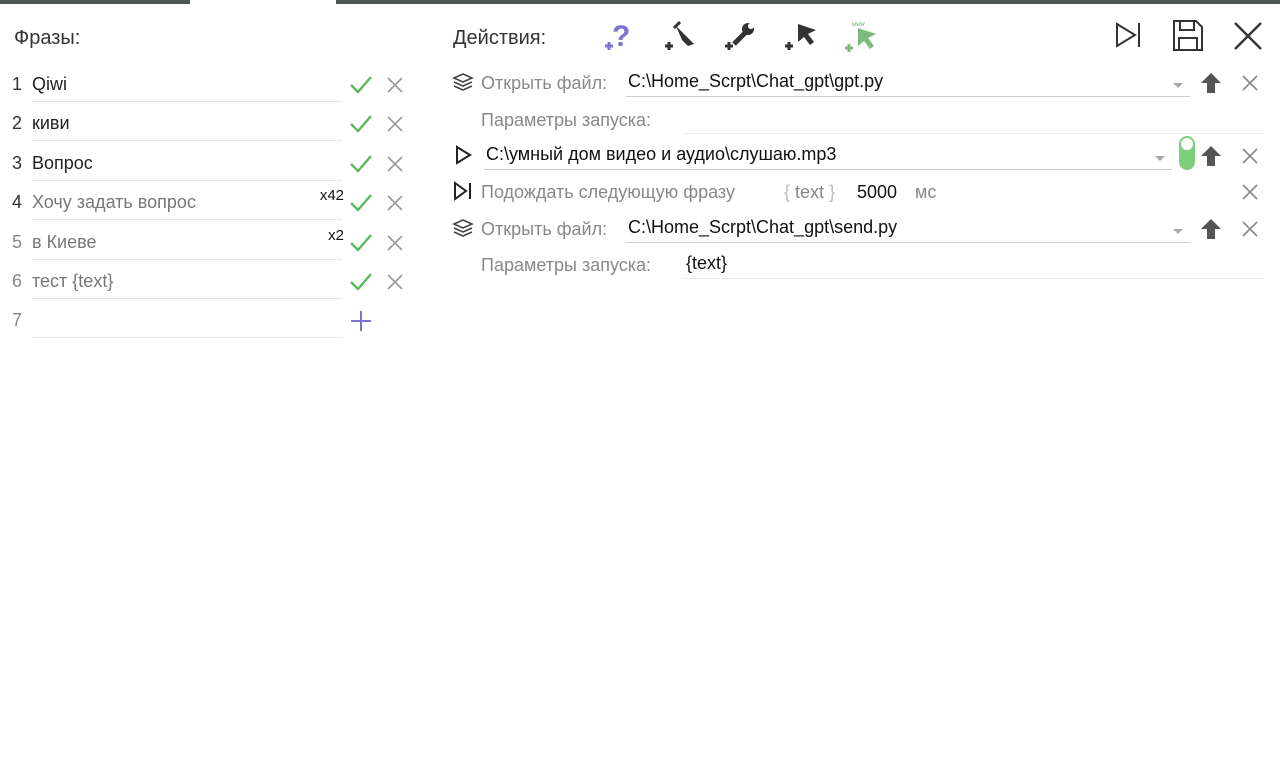 The height and width of the screenshot is (776, 1280). Describe the element at coordinates (187, 285) in the screenshot. I see `phrase-text-field: тест {text}` at that location.